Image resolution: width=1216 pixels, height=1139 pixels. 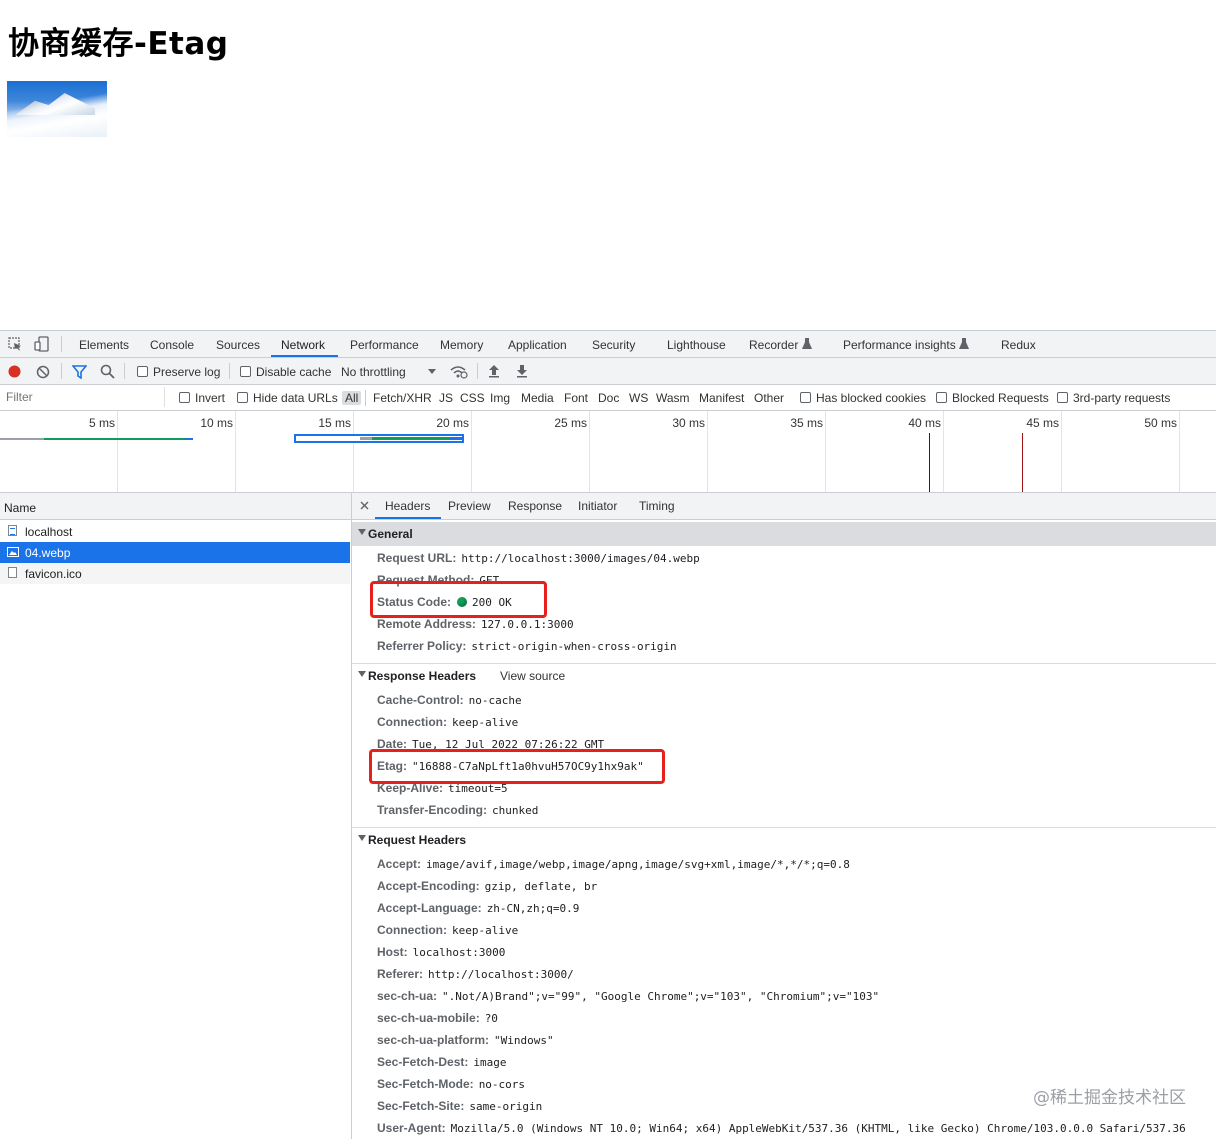 I want to click on disable-cache-checkbox: Disable cache, so click(x=285, y=372).